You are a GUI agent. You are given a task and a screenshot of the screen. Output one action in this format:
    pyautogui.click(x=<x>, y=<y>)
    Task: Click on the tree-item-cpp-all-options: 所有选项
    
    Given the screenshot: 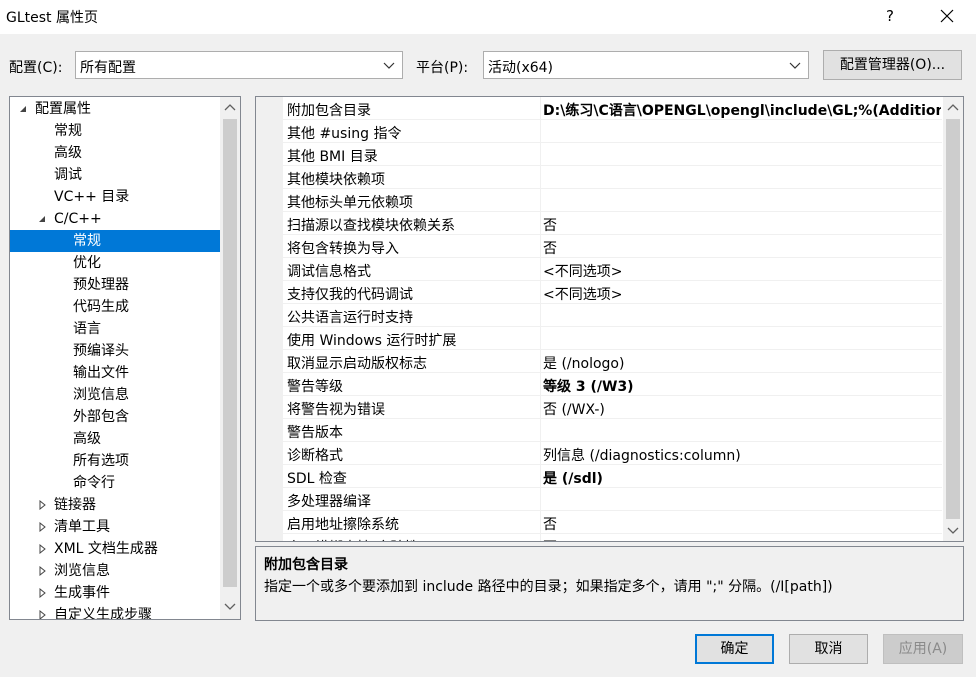 What is the action you would take?
    pyautogui.click(x=115, y=461)
    